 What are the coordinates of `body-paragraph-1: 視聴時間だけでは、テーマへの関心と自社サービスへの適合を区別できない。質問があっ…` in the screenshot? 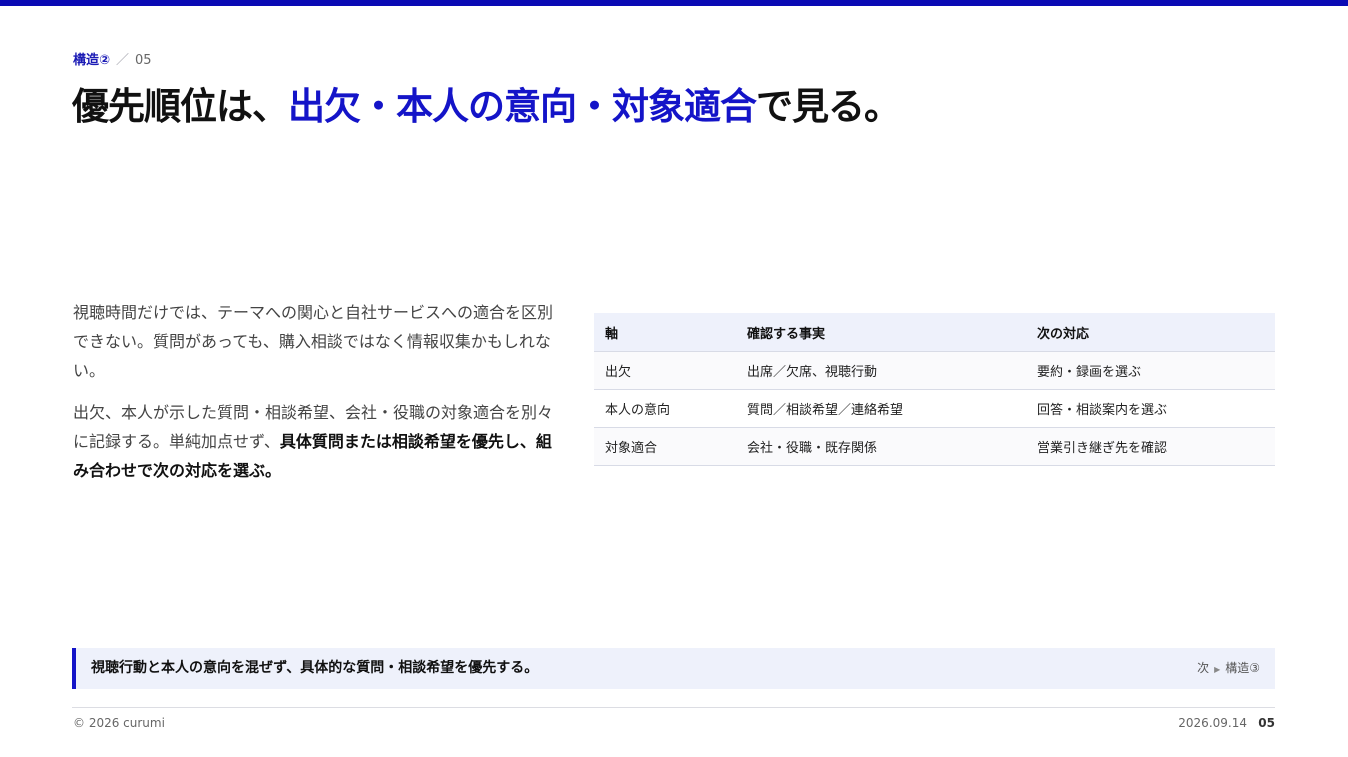 It's located at (313, 341).